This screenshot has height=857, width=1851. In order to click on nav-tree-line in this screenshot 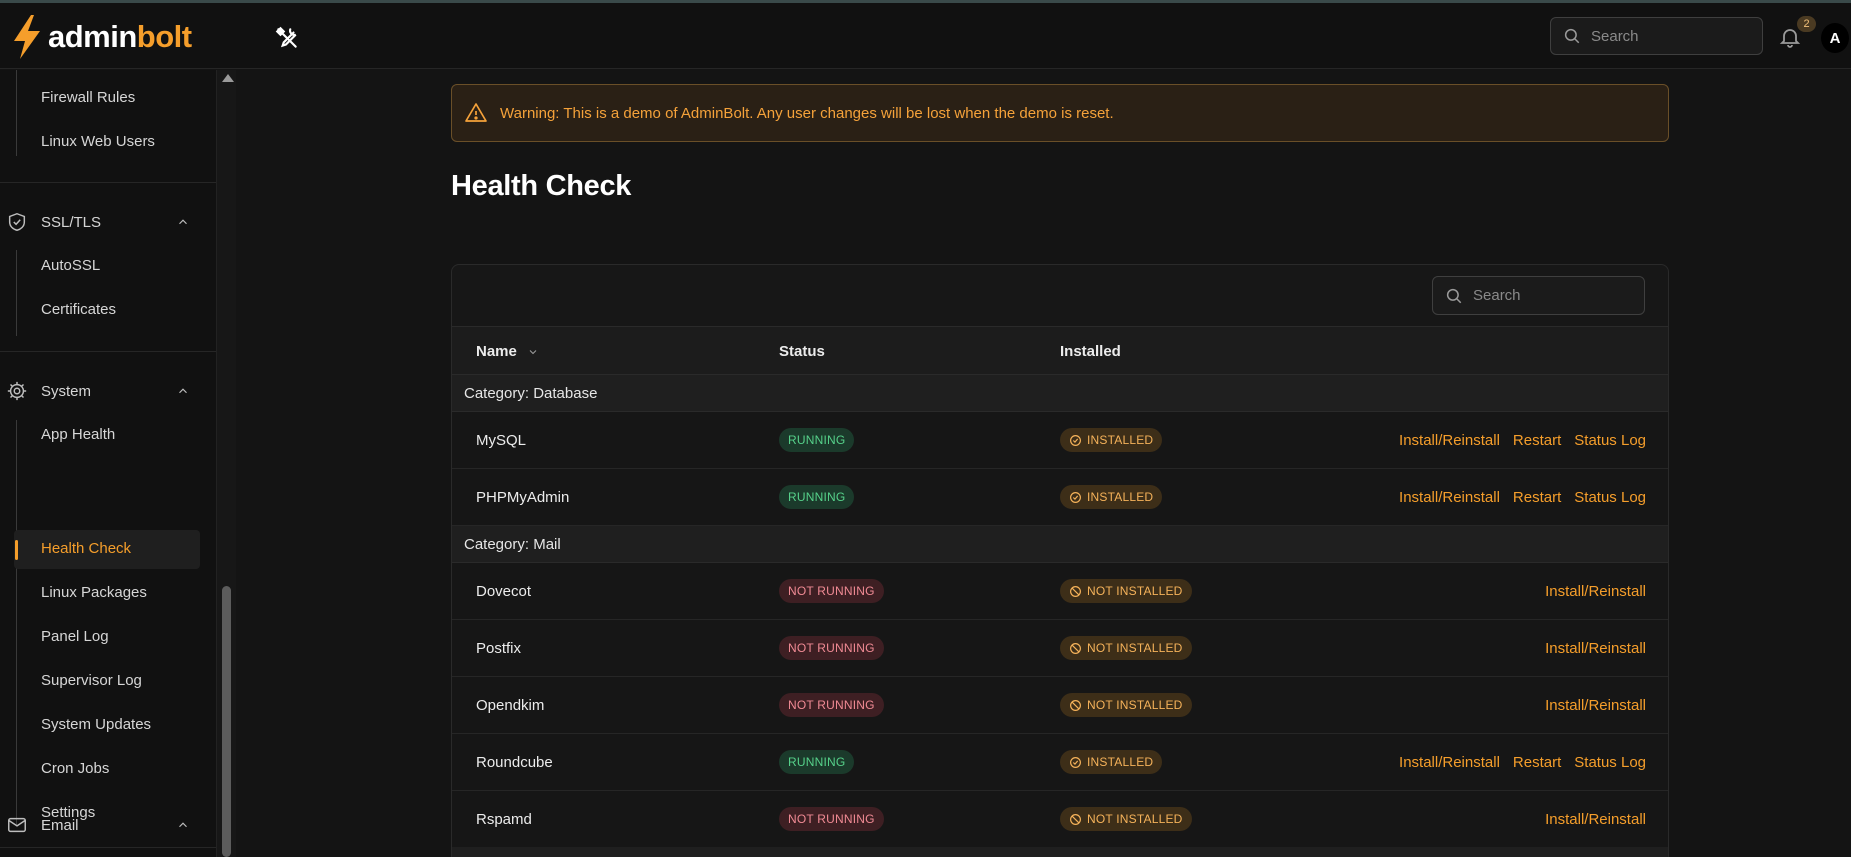, I will do `click(16, 113)`.